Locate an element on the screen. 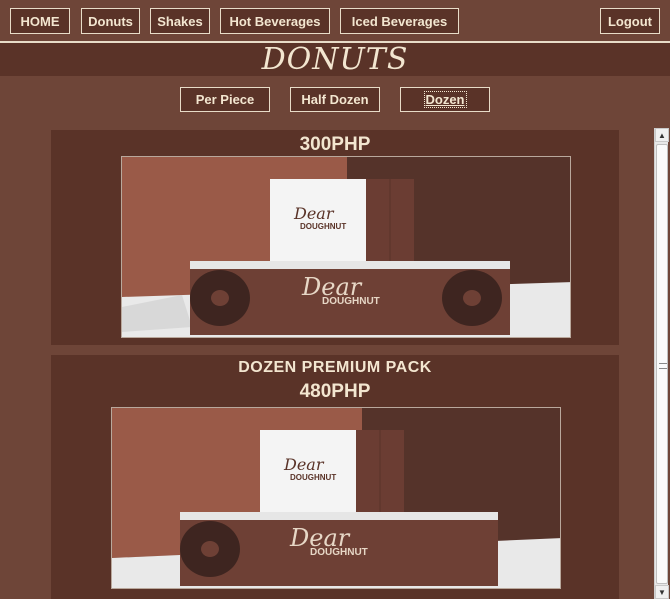 The height and width of the screenshot is (599, 670). nav-iced-beverages-button: Iced Beverages is located at coordinates (399, 21).